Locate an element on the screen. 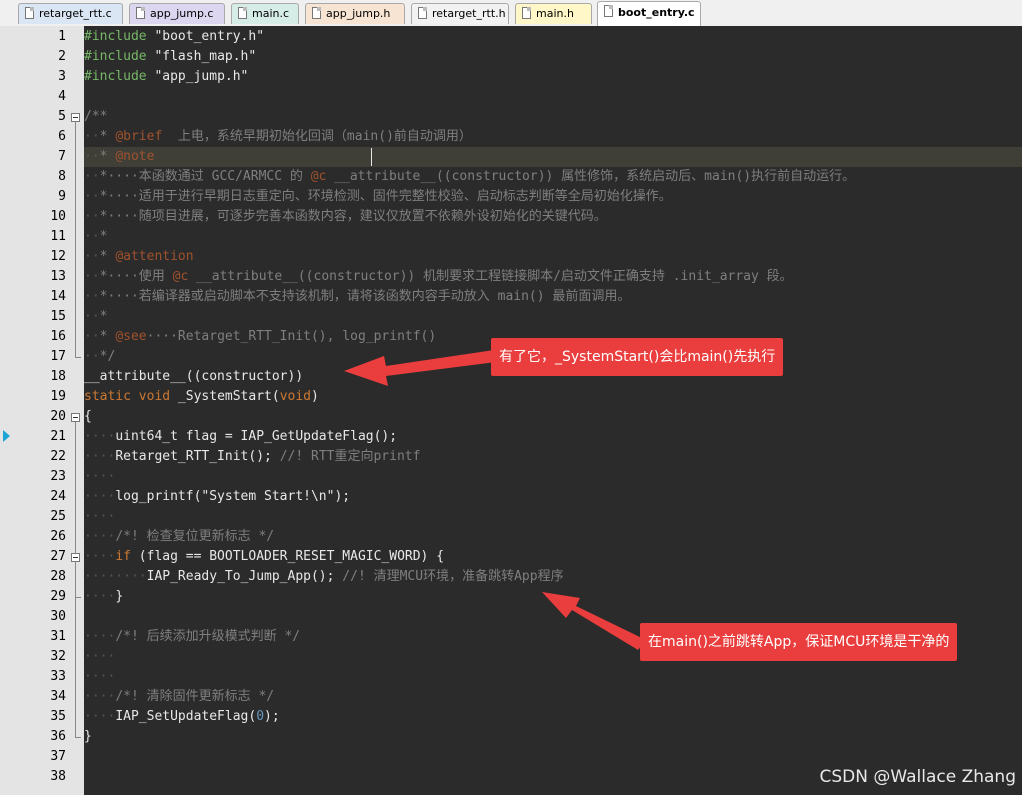  code-line: static void _SystemStart(void) is located at coordinates (201, 397).